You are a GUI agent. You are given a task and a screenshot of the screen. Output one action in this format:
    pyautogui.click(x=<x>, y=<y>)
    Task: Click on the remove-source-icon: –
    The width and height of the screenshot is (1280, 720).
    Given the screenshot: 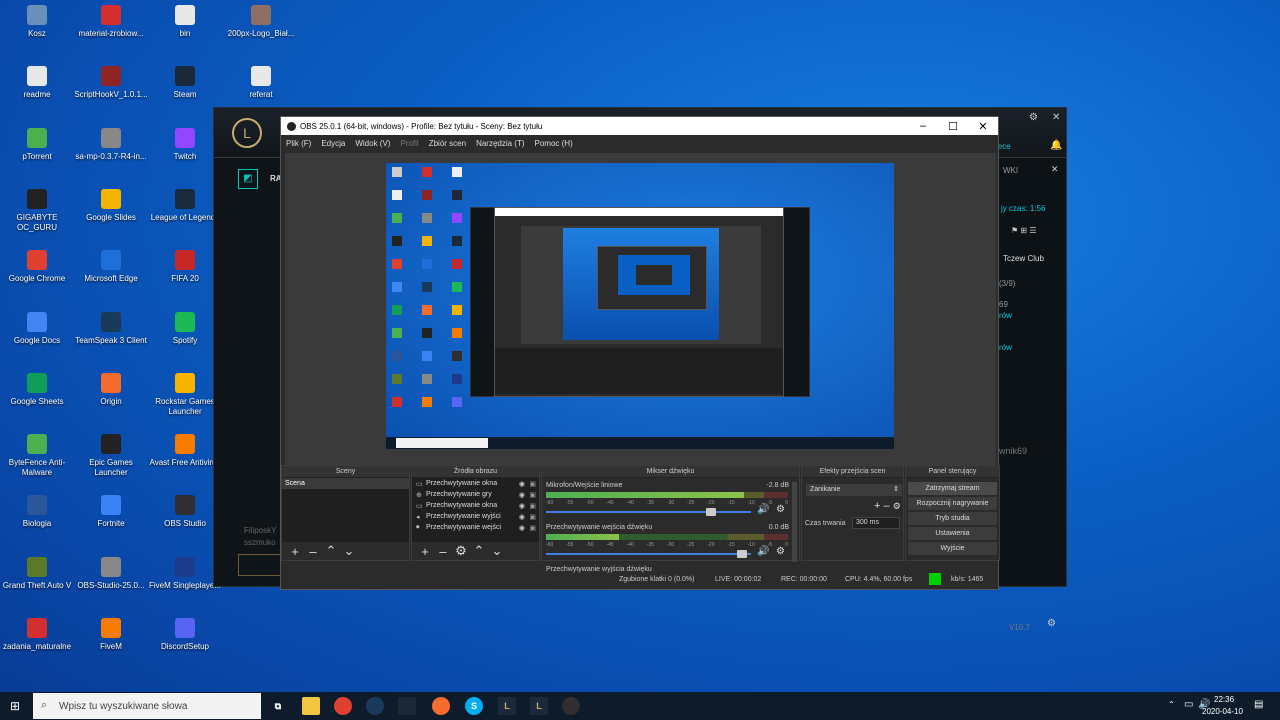 What is the action you would take?
    pyautogui.click(x=443, y=551)
    